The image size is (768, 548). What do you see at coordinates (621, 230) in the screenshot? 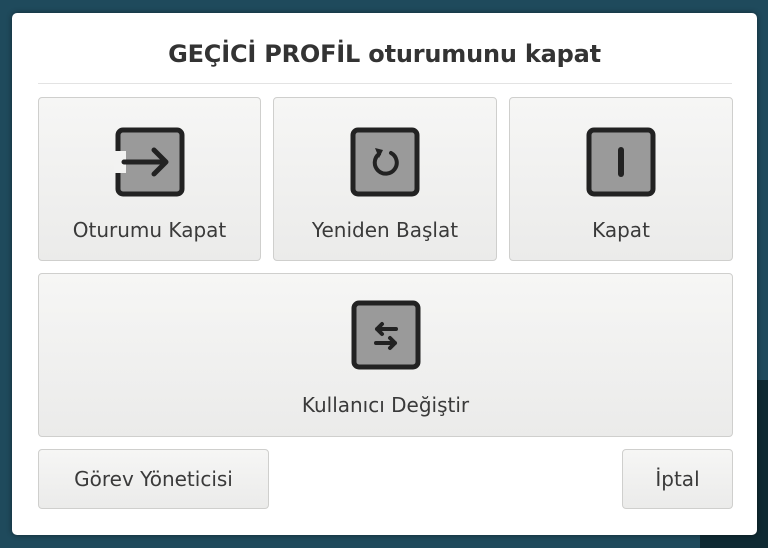
I see `shutdown-label: Kapat` at bounding box center [621, 230].